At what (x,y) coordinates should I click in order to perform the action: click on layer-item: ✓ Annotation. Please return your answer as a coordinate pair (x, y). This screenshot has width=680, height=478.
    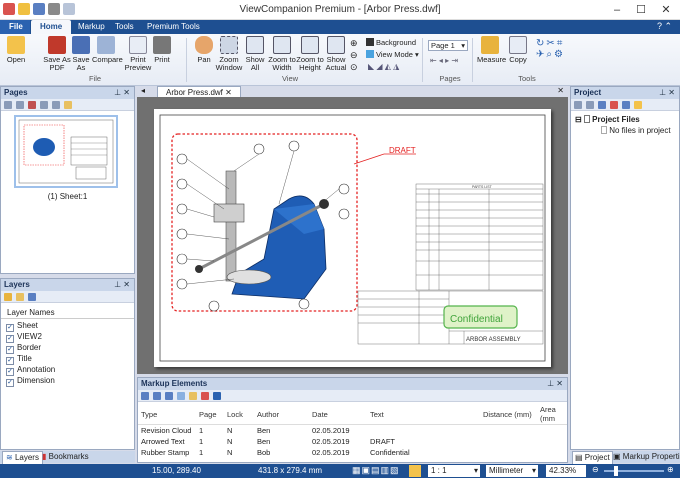
    Looking at the image, I should click on (67, 370).